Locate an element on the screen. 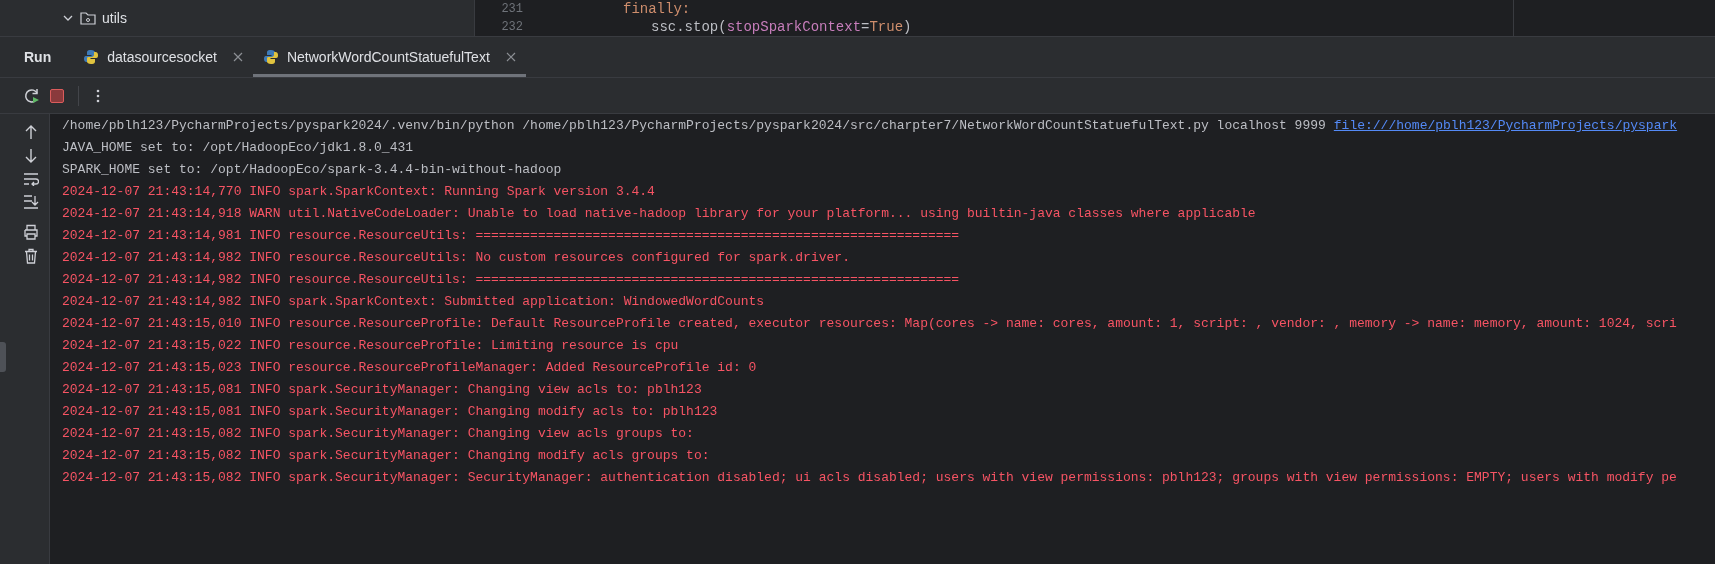  console-line: 2024-12-07 21:43:15,082 INFO spark.SecurityManager: Changing modify acls groups to: is located at coordinates (386, 456).